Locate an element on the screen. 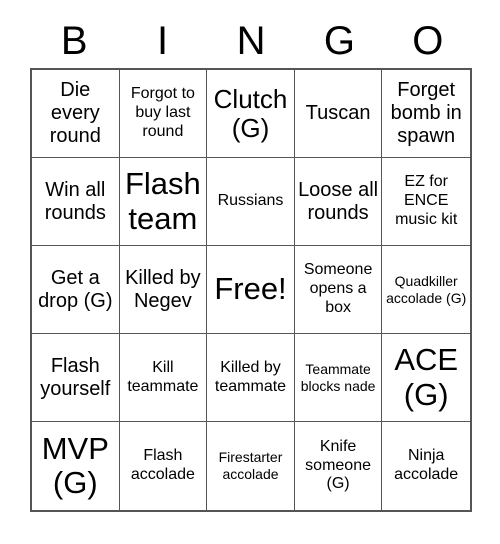 The width and height of the screenshot is (500, 544). bingo-cell: Forget bomb in spawn is located at coordinates (426, 114).